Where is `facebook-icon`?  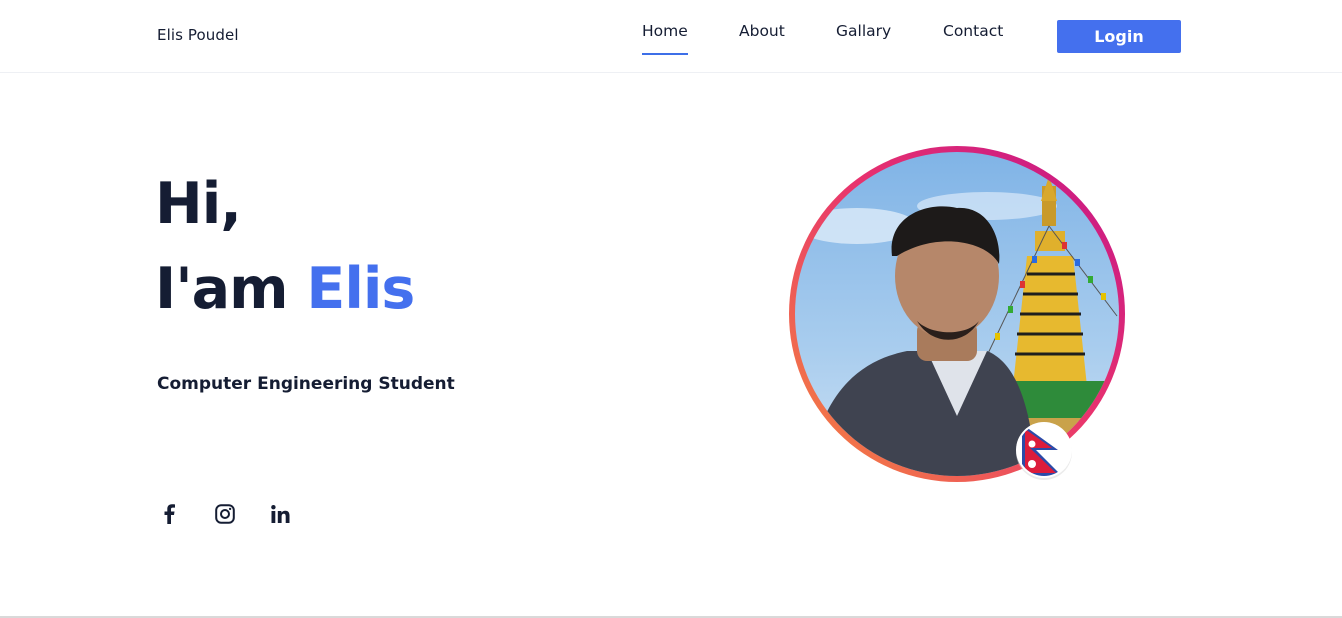
facebook-icon is located at coordinates (169, 514).